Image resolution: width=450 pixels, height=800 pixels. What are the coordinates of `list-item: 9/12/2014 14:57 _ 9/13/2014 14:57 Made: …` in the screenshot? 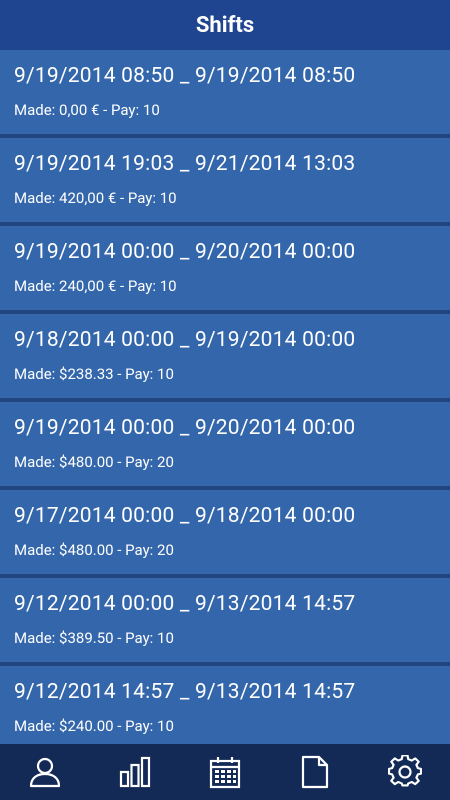 It's located at (225, 705).